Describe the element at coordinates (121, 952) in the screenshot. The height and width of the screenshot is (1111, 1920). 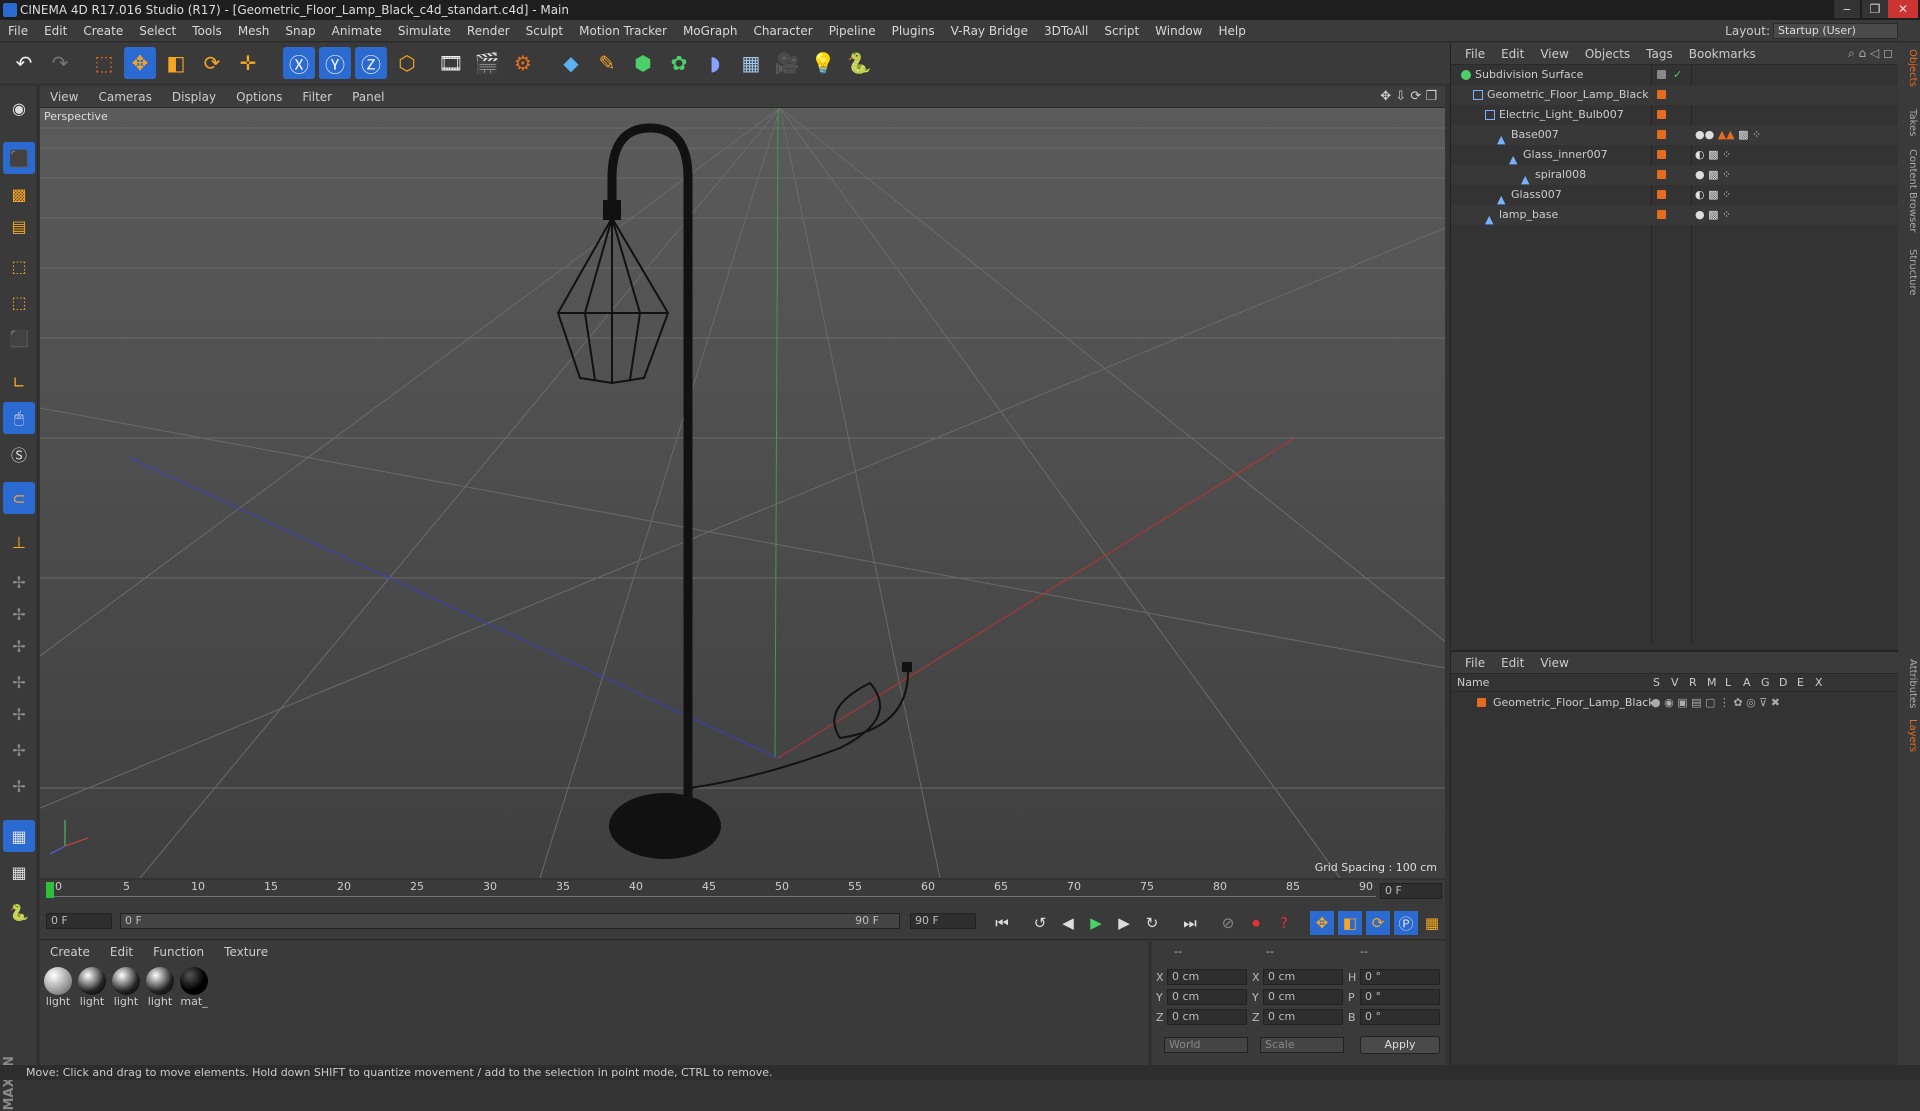
I see `material-menu-edit: Edit` at that location.